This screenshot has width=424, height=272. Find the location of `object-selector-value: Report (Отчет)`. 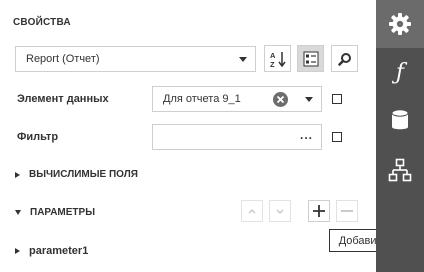

object-selector-value: Report (Отчет) is located at coordinates (63, 59).